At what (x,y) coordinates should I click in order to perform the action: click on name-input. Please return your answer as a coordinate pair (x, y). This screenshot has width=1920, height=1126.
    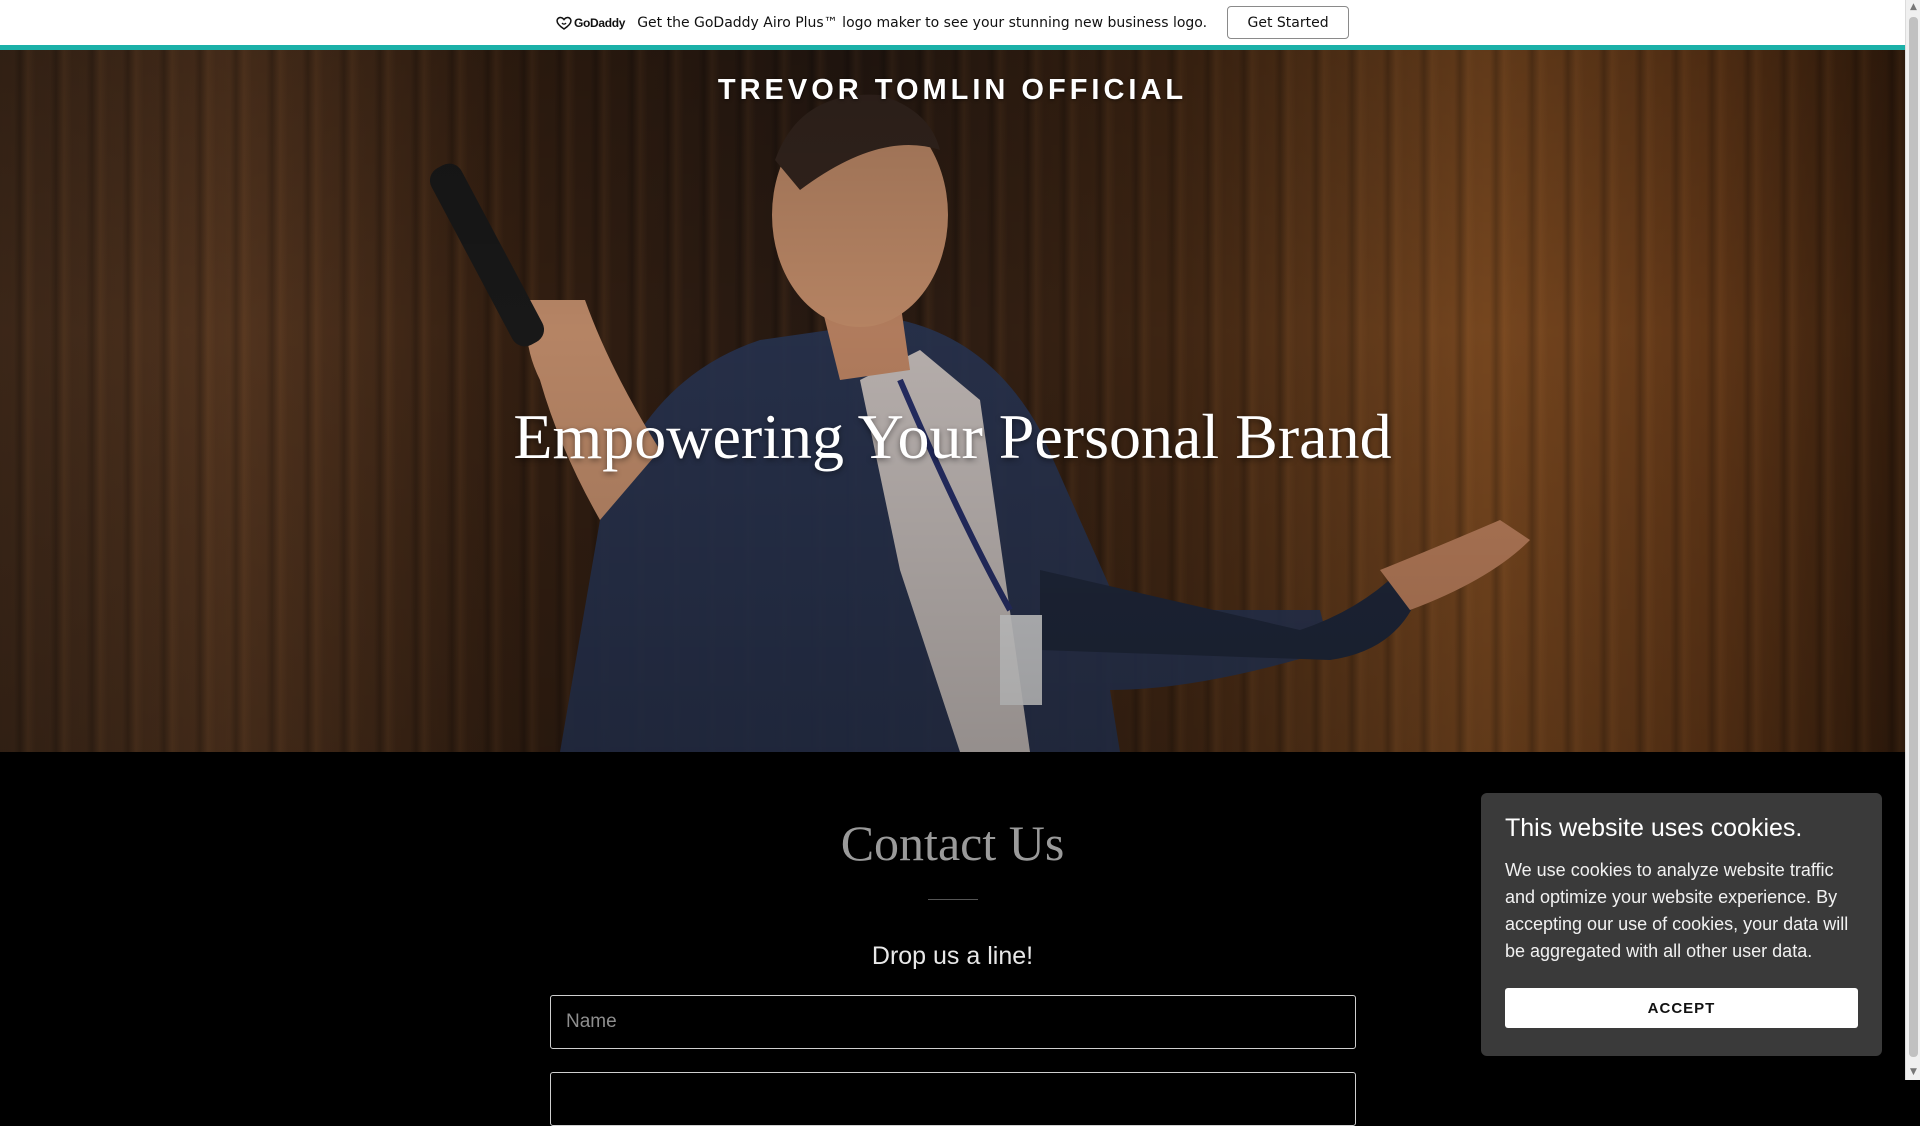
    Looking at the image, I should click on (953, 1022).